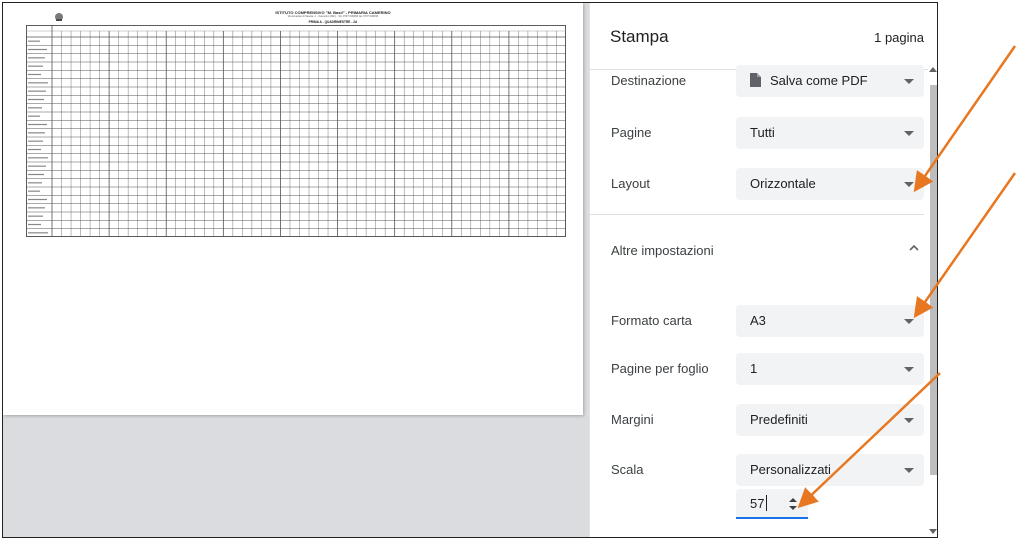  Describe the element at coordinates (899, 37) in the screenshot. I see `page-count: 1 pagina` at that location.